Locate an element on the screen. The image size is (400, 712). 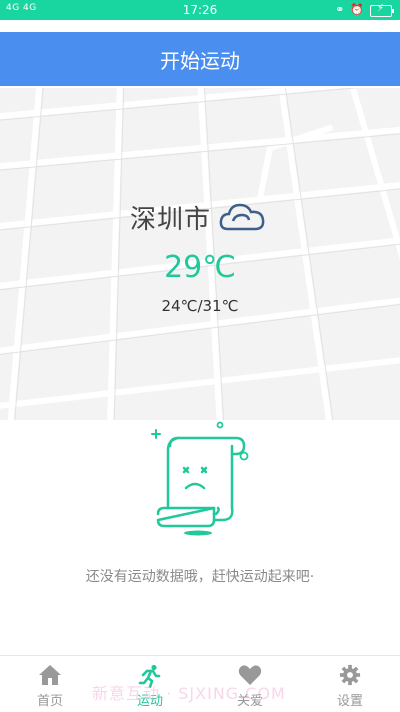
status-icons: ⚭ ⏰ ⚡ is located at coordinates (364, 10).